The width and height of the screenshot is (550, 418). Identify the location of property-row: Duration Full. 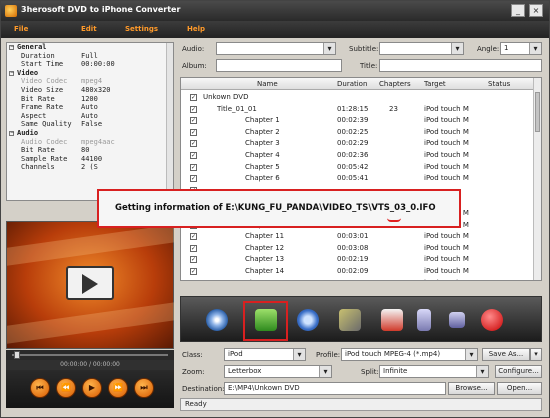
(90, 56).